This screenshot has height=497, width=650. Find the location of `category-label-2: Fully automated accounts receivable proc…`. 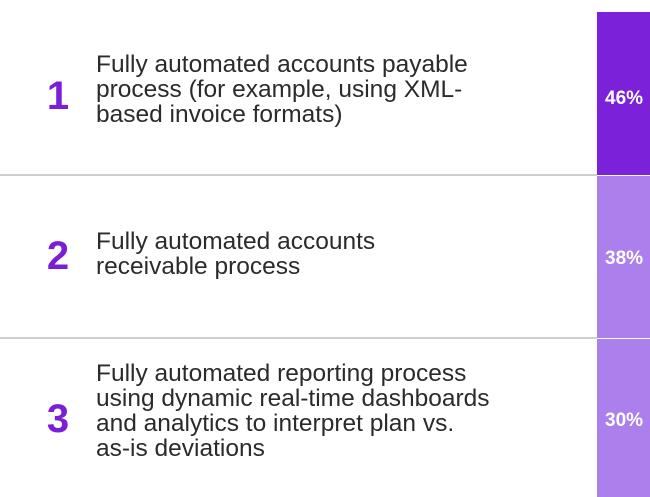

category-label-2: Fully automated accounts receivable proc… is located at coordinates (341, 254).